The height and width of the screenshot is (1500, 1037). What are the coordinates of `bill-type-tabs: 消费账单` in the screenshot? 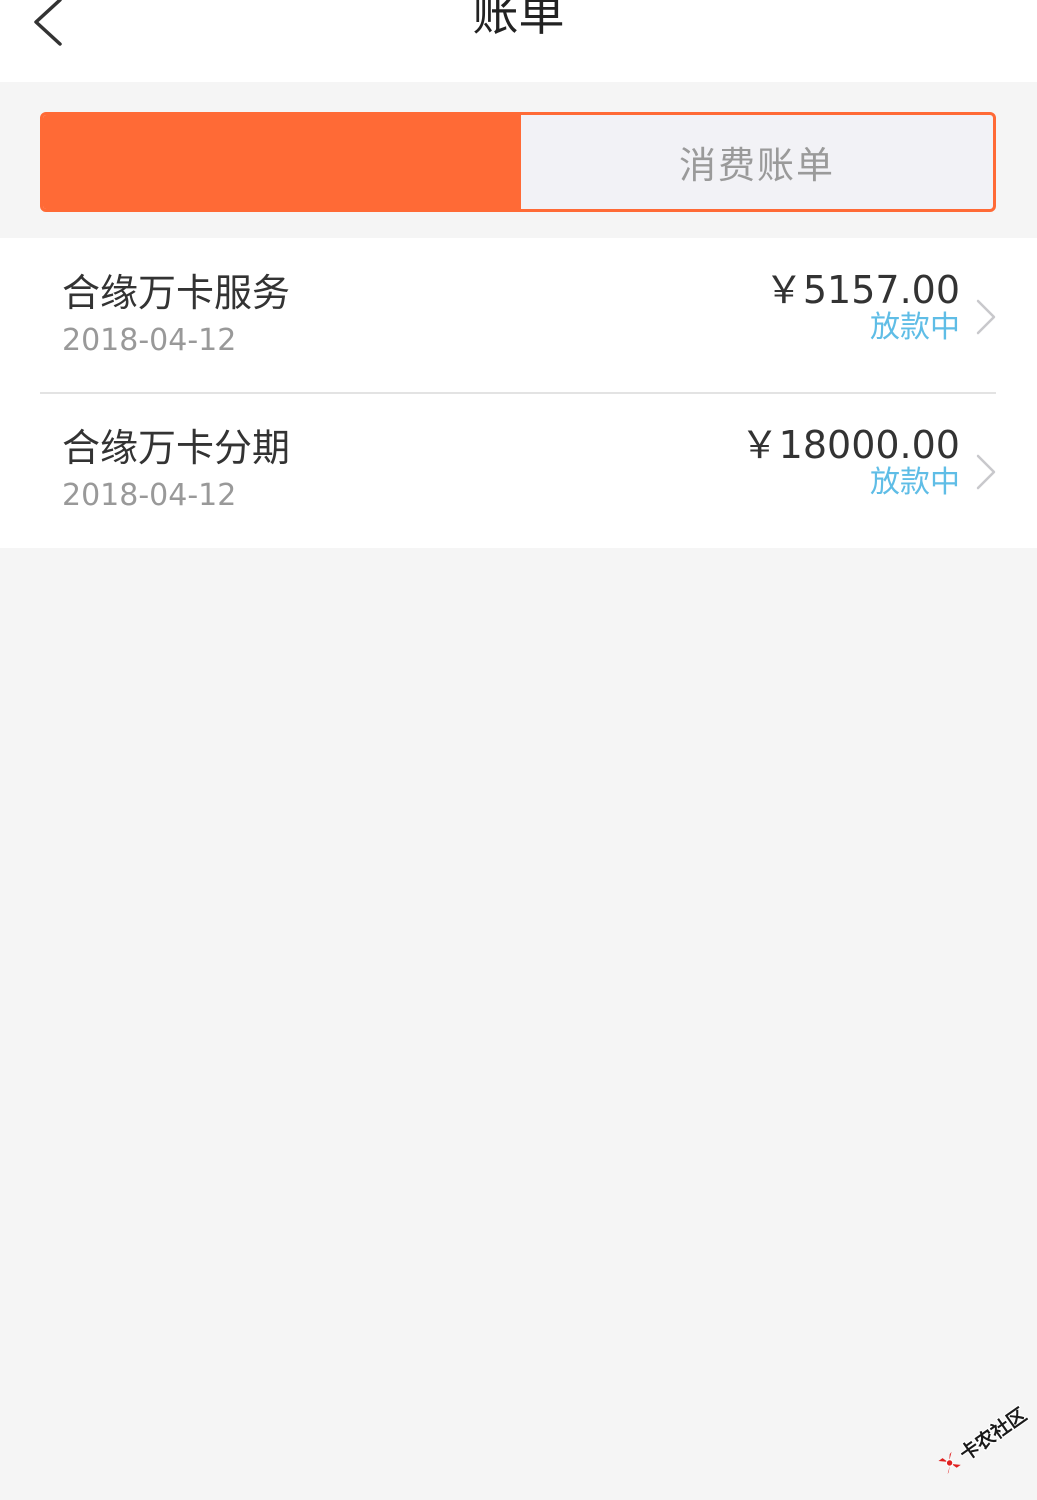 It's located at (518, 162).